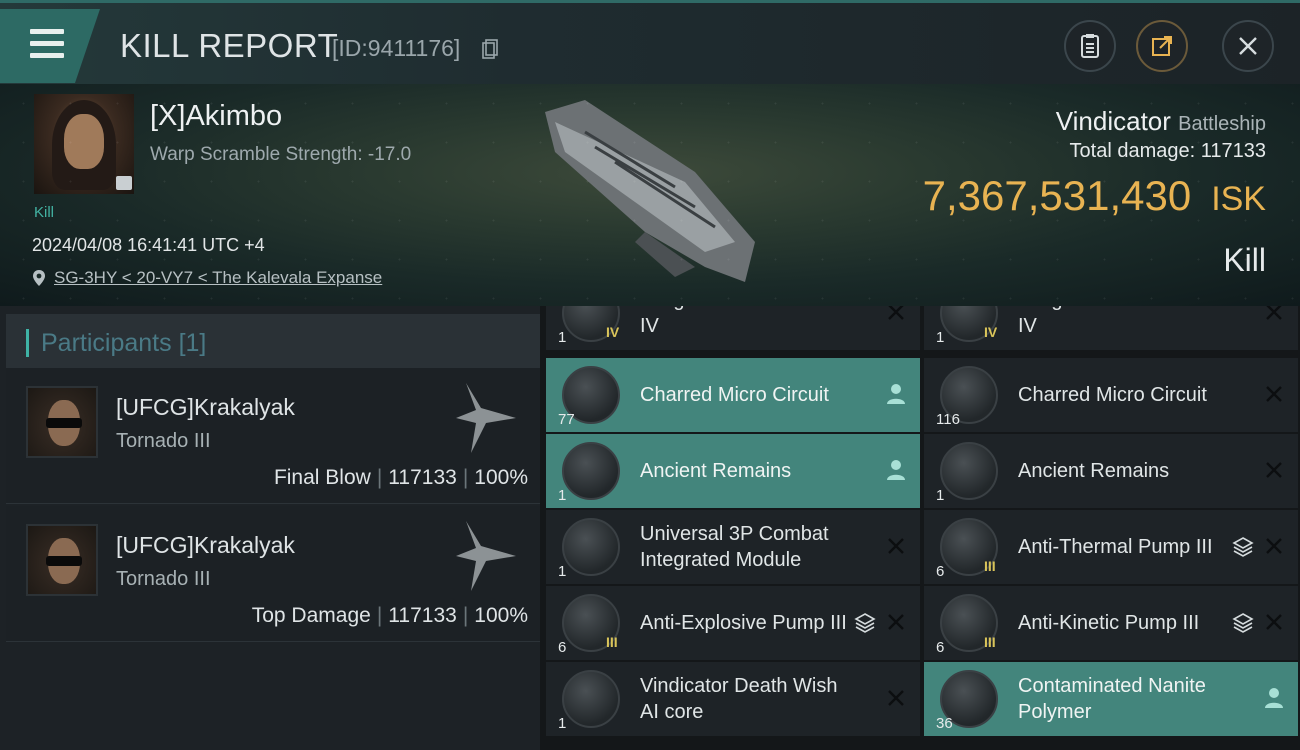 Image resolution: width=1300 pixels, height=750 pixels. I want to click on portrait-hair, so click(84, 145).